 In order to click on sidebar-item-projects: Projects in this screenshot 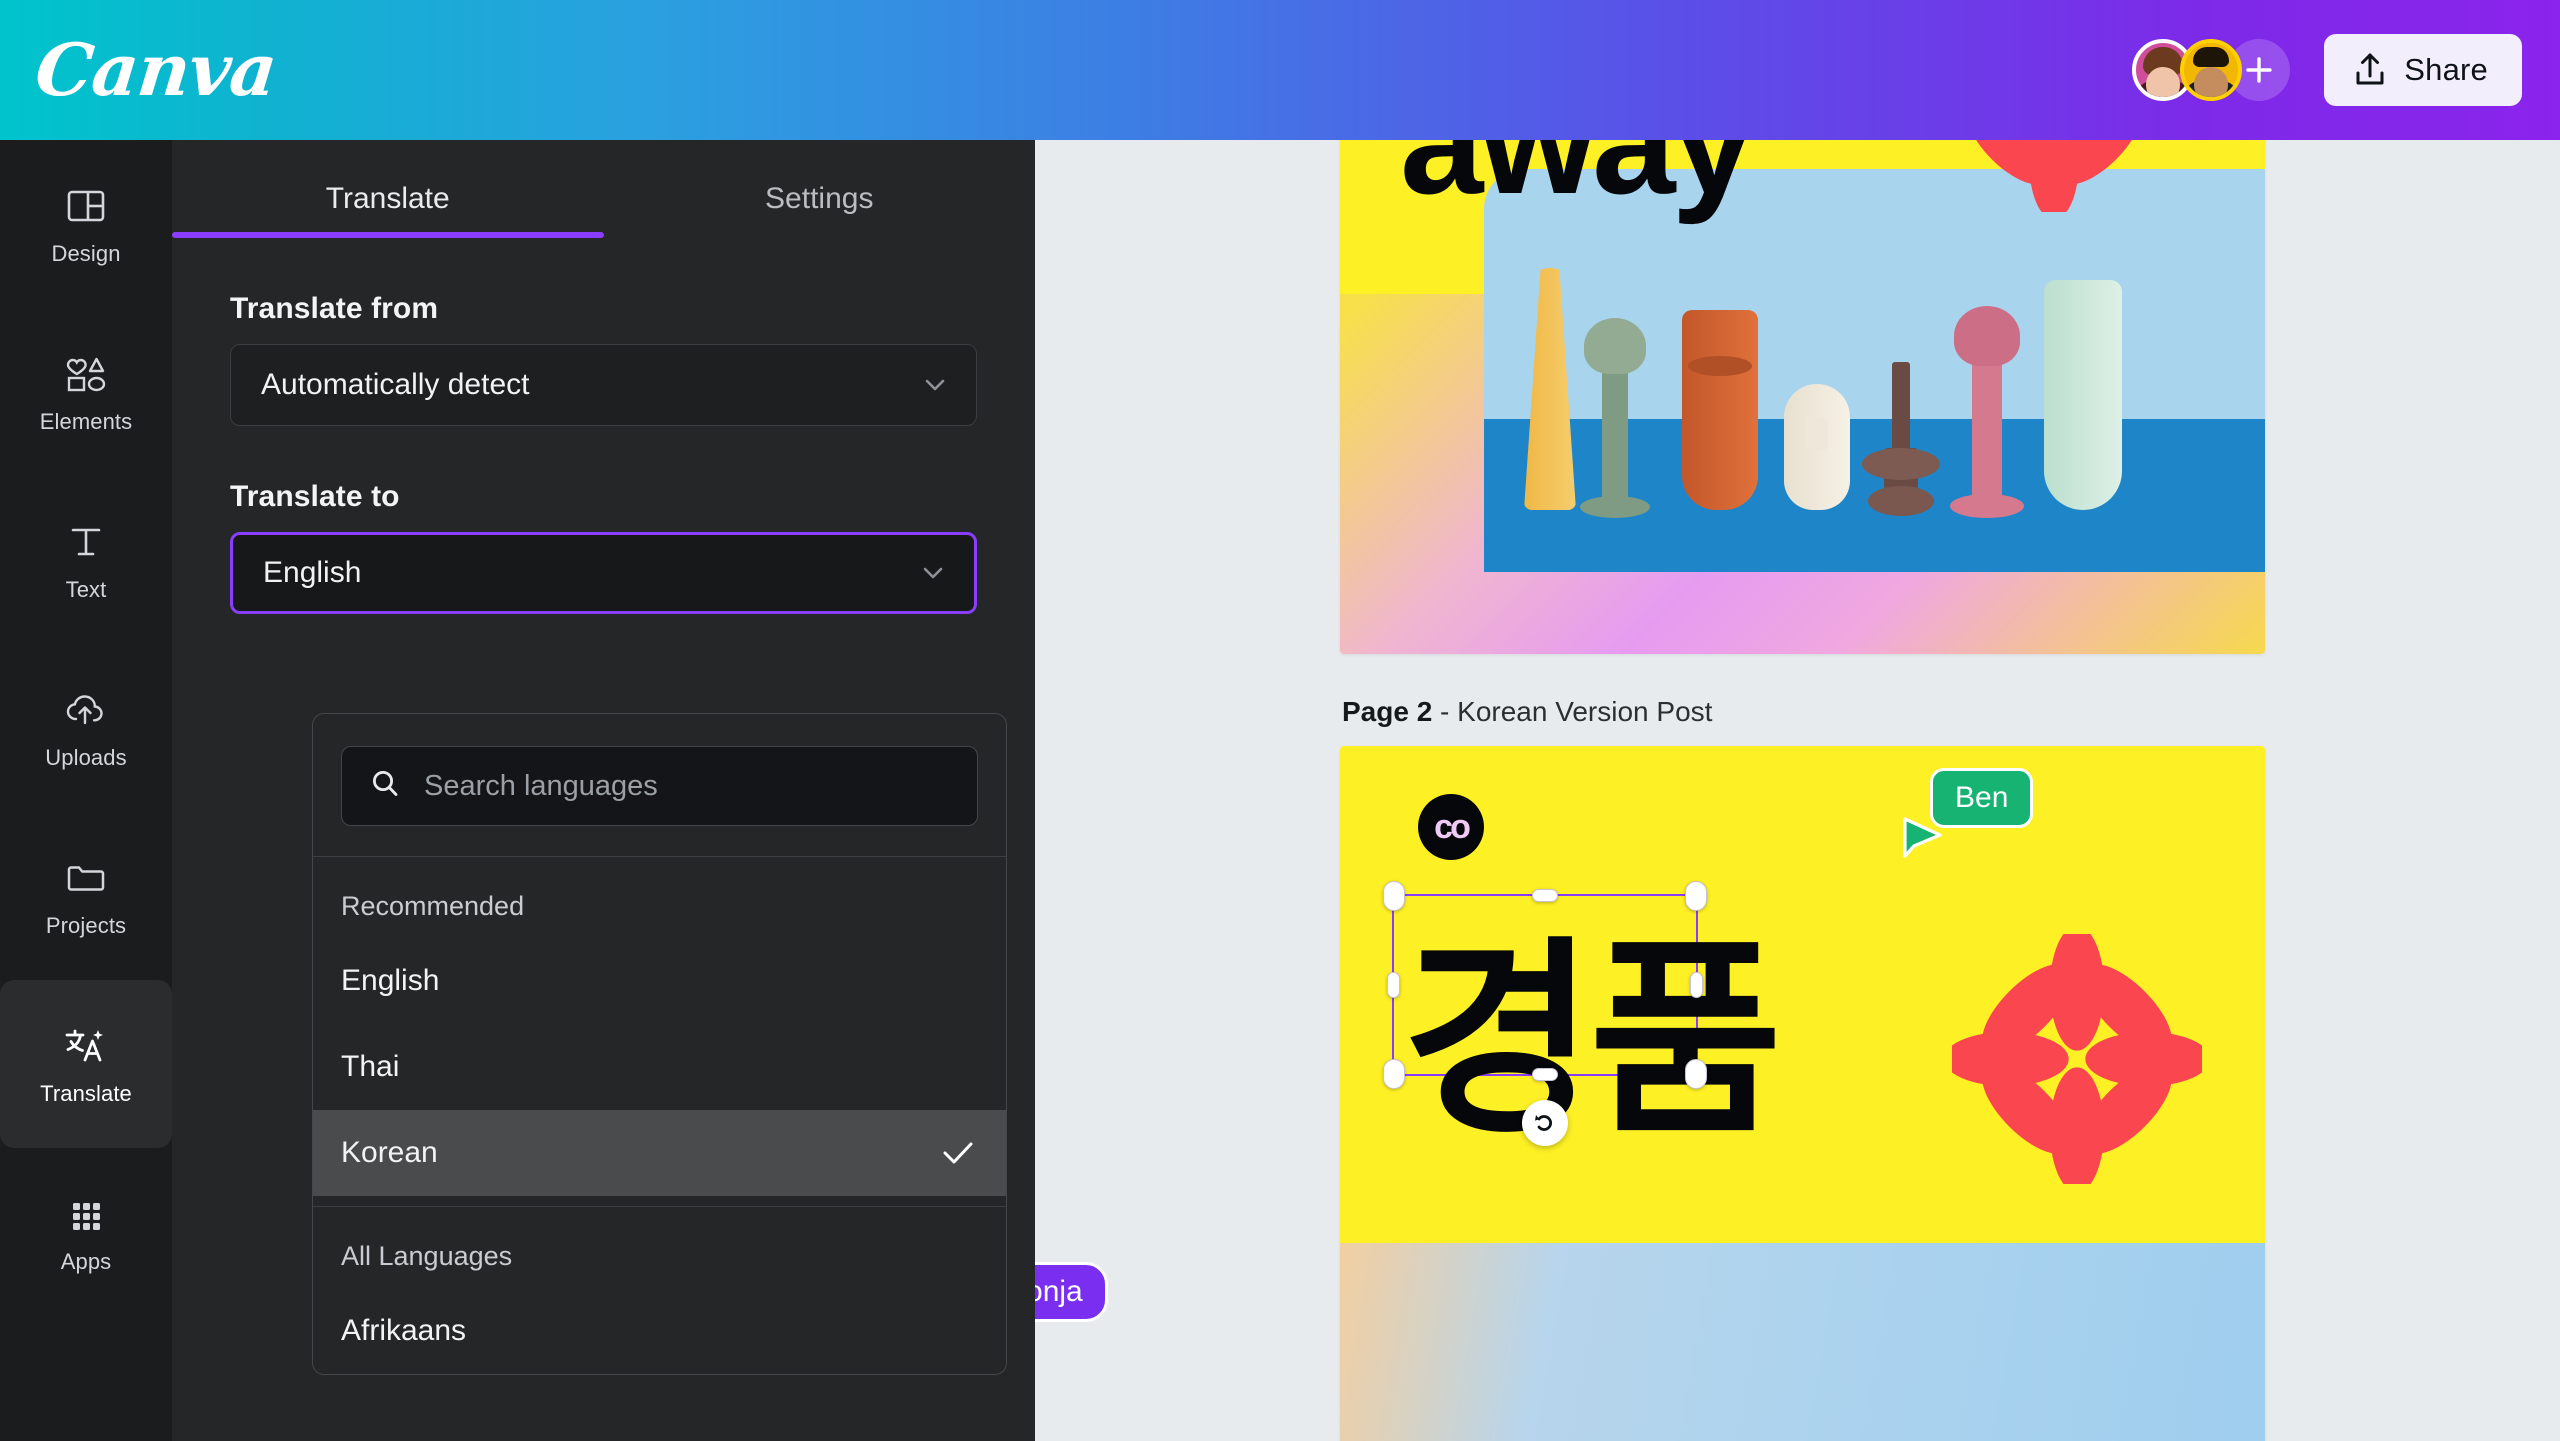, I will do `click(86, 896)`.